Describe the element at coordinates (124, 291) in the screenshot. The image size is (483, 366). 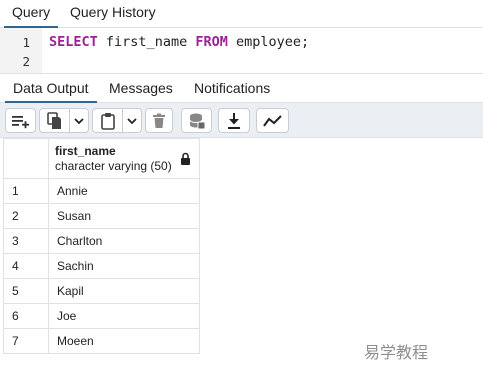
I see `cell-first-name: Kapil` at that location.